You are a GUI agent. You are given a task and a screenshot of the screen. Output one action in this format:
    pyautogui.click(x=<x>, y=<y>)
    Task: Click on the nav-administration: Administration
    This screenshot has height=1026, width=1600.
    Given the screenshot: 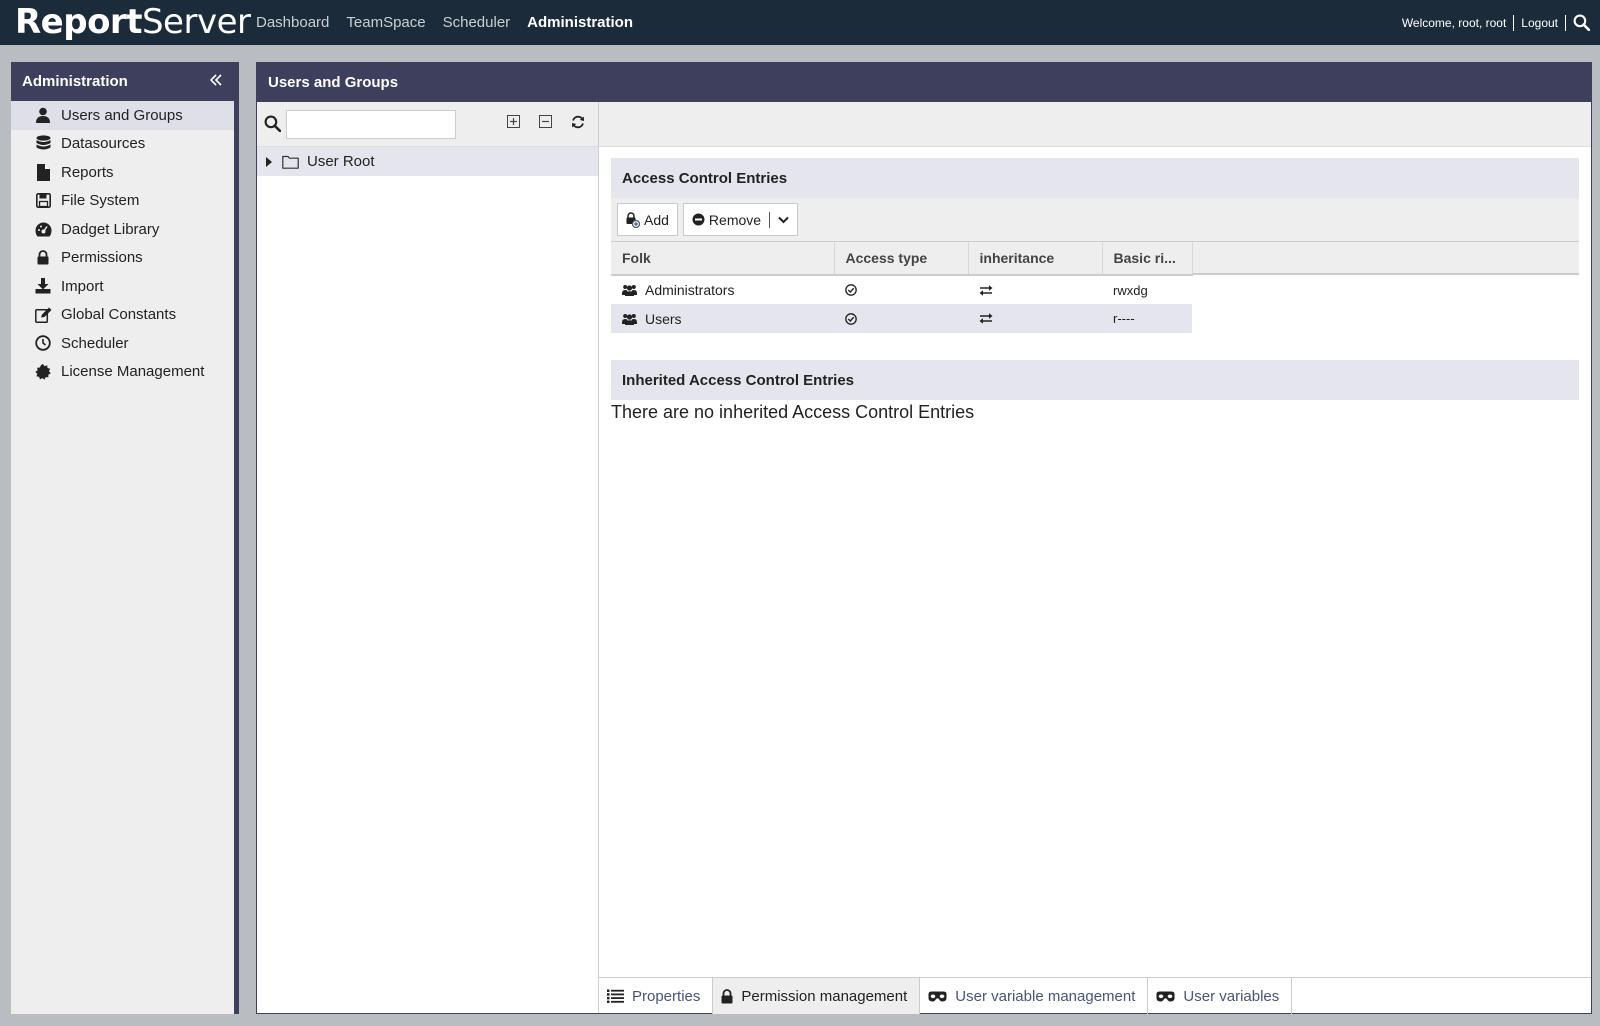 What is the action you would take?
    pyautogui.click(x=580, y=22)
    